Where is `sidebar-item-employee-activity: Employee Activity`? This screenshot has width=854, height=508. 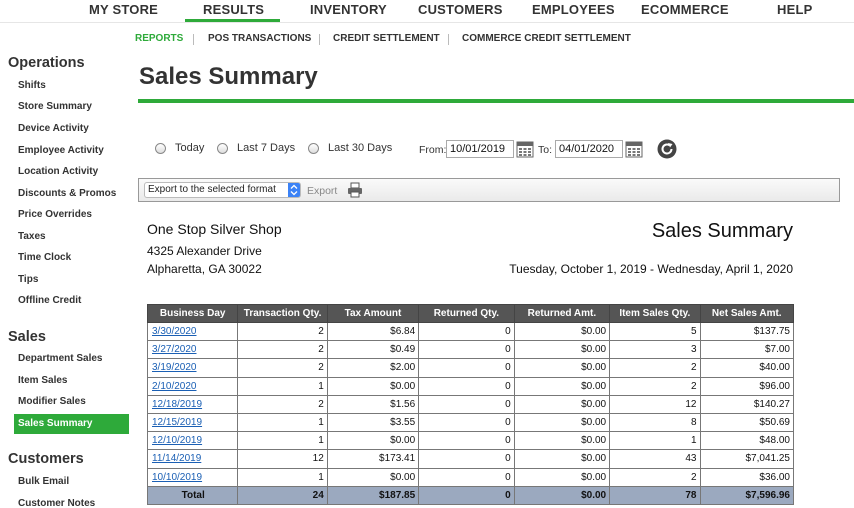 sidebar-item-employee-activity: Employee Activity is located at coordinates (71, 151).